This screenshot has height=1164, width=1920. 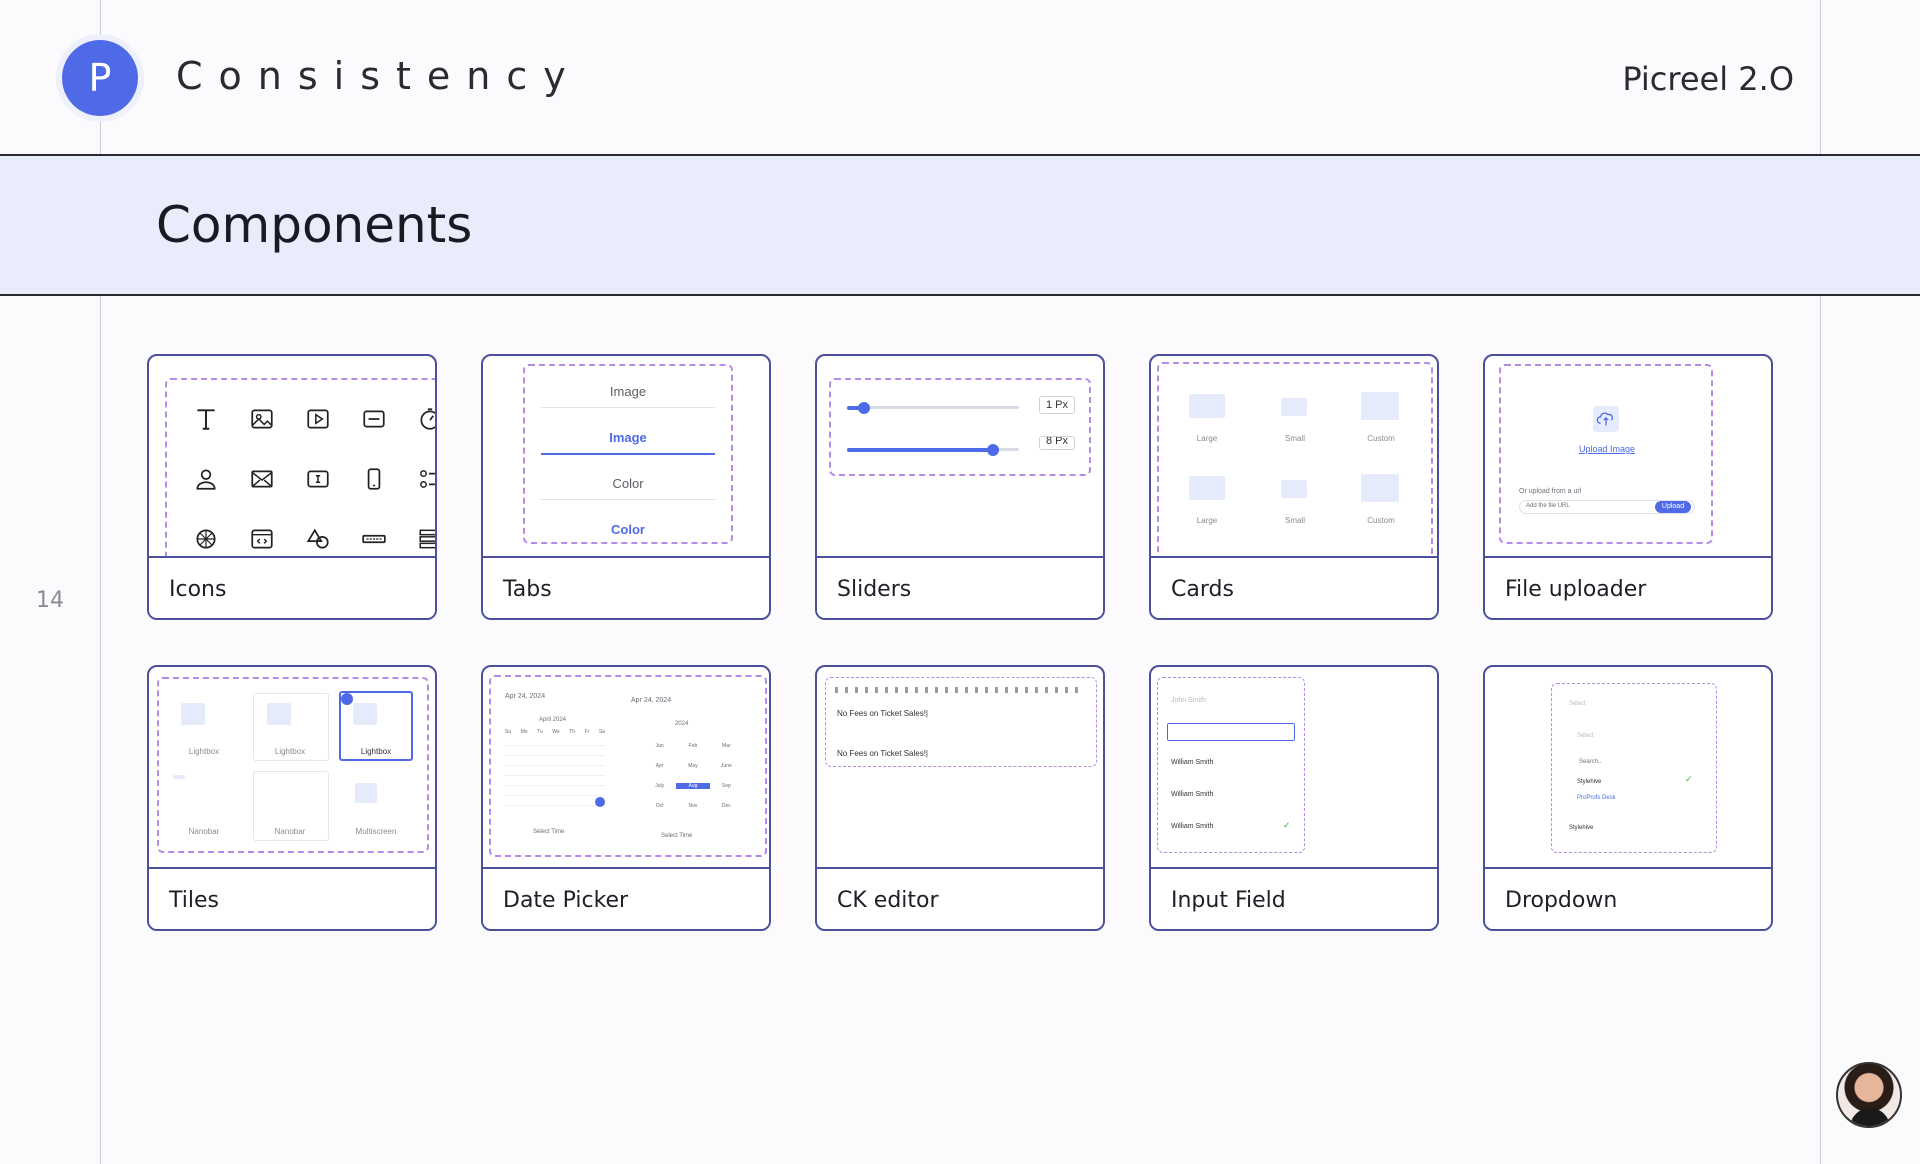 I want to click on card-label: File uploader, so click(x=1628, y=587).